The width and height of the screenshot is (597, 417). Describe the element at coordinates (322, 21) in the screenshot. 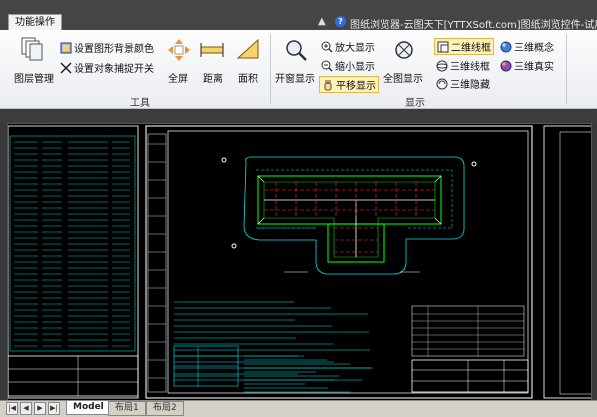

I see `ribbon-minimize-icon: ▲` at that location.